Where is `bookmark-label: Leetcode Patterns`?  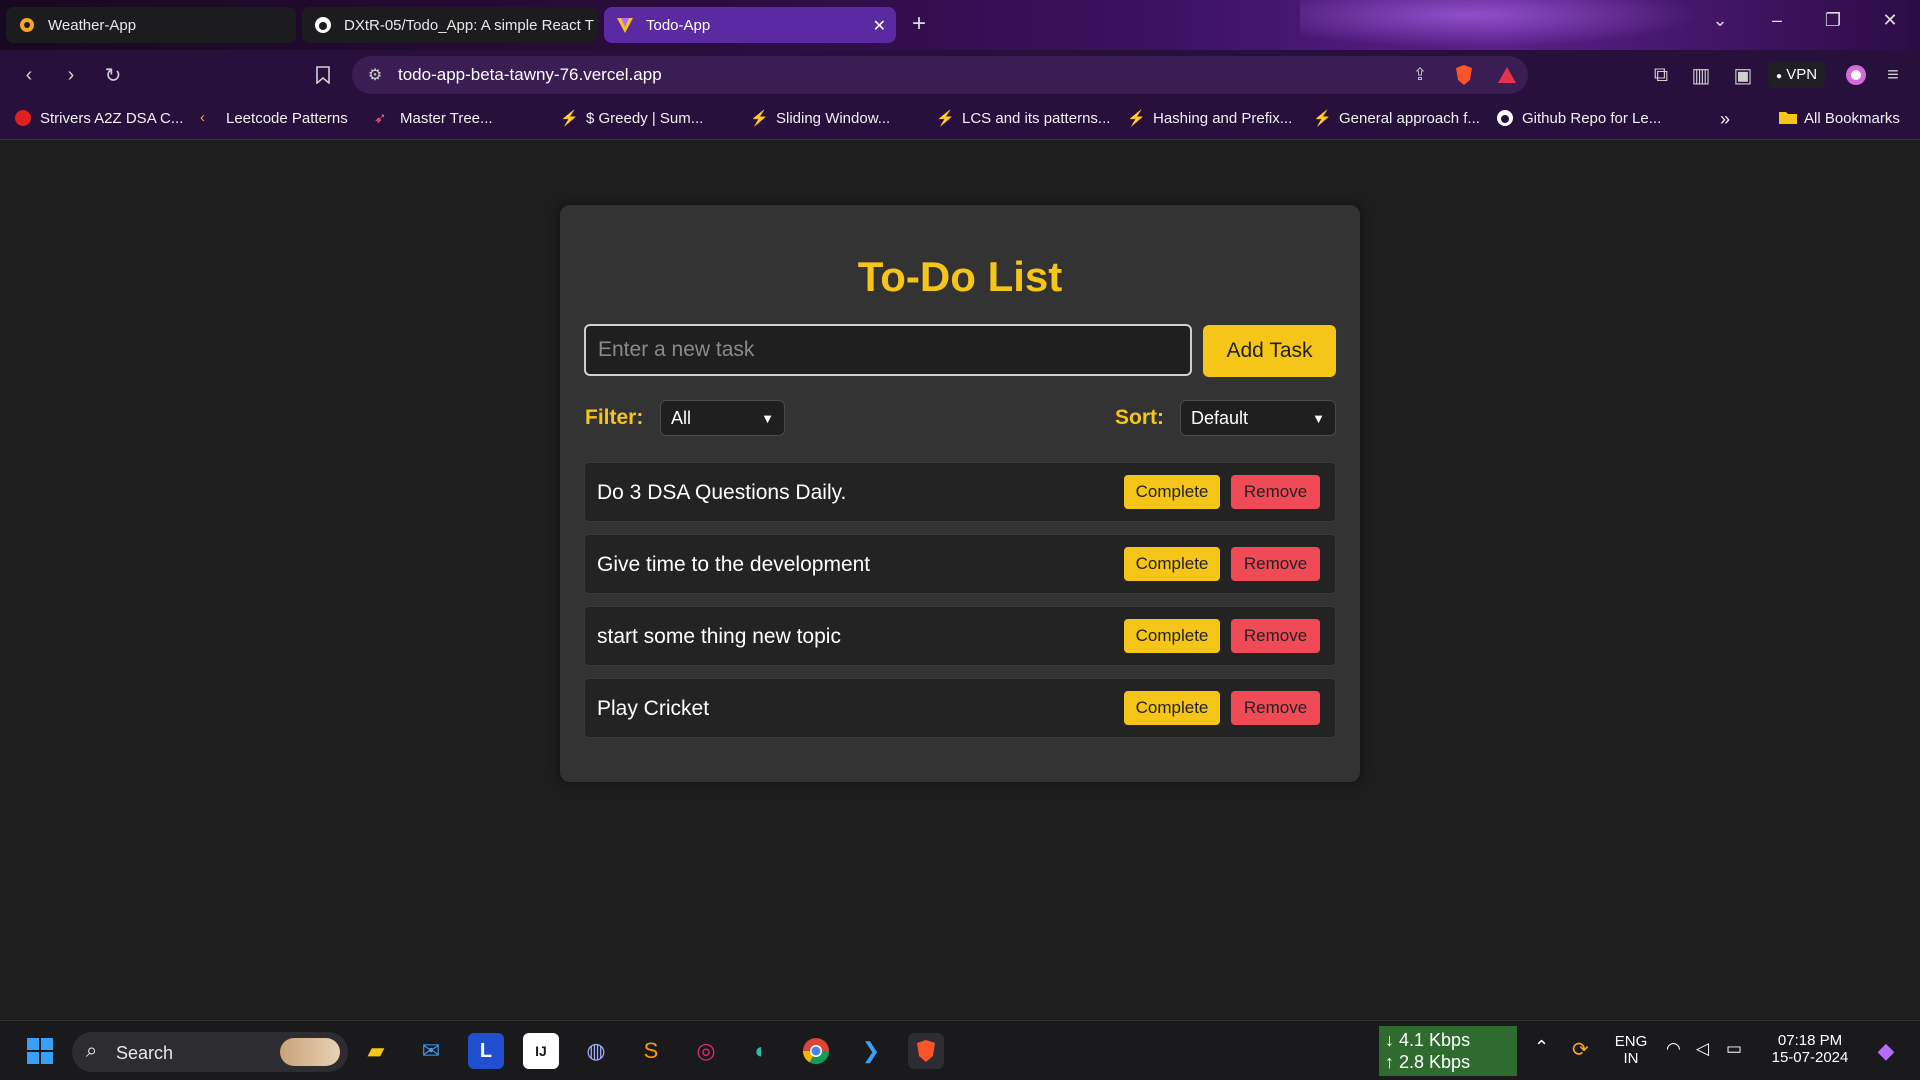 bookmark-label: Leetcode Patterns is located at coordinates (287, 118).